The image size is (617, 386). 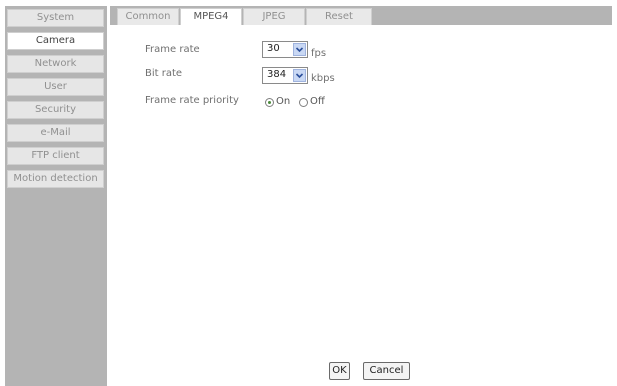 What do you see at coordinates (55, 110) in the screenshot?
I see `sidebar-item-security: Security` at bounding box center [55, 110].